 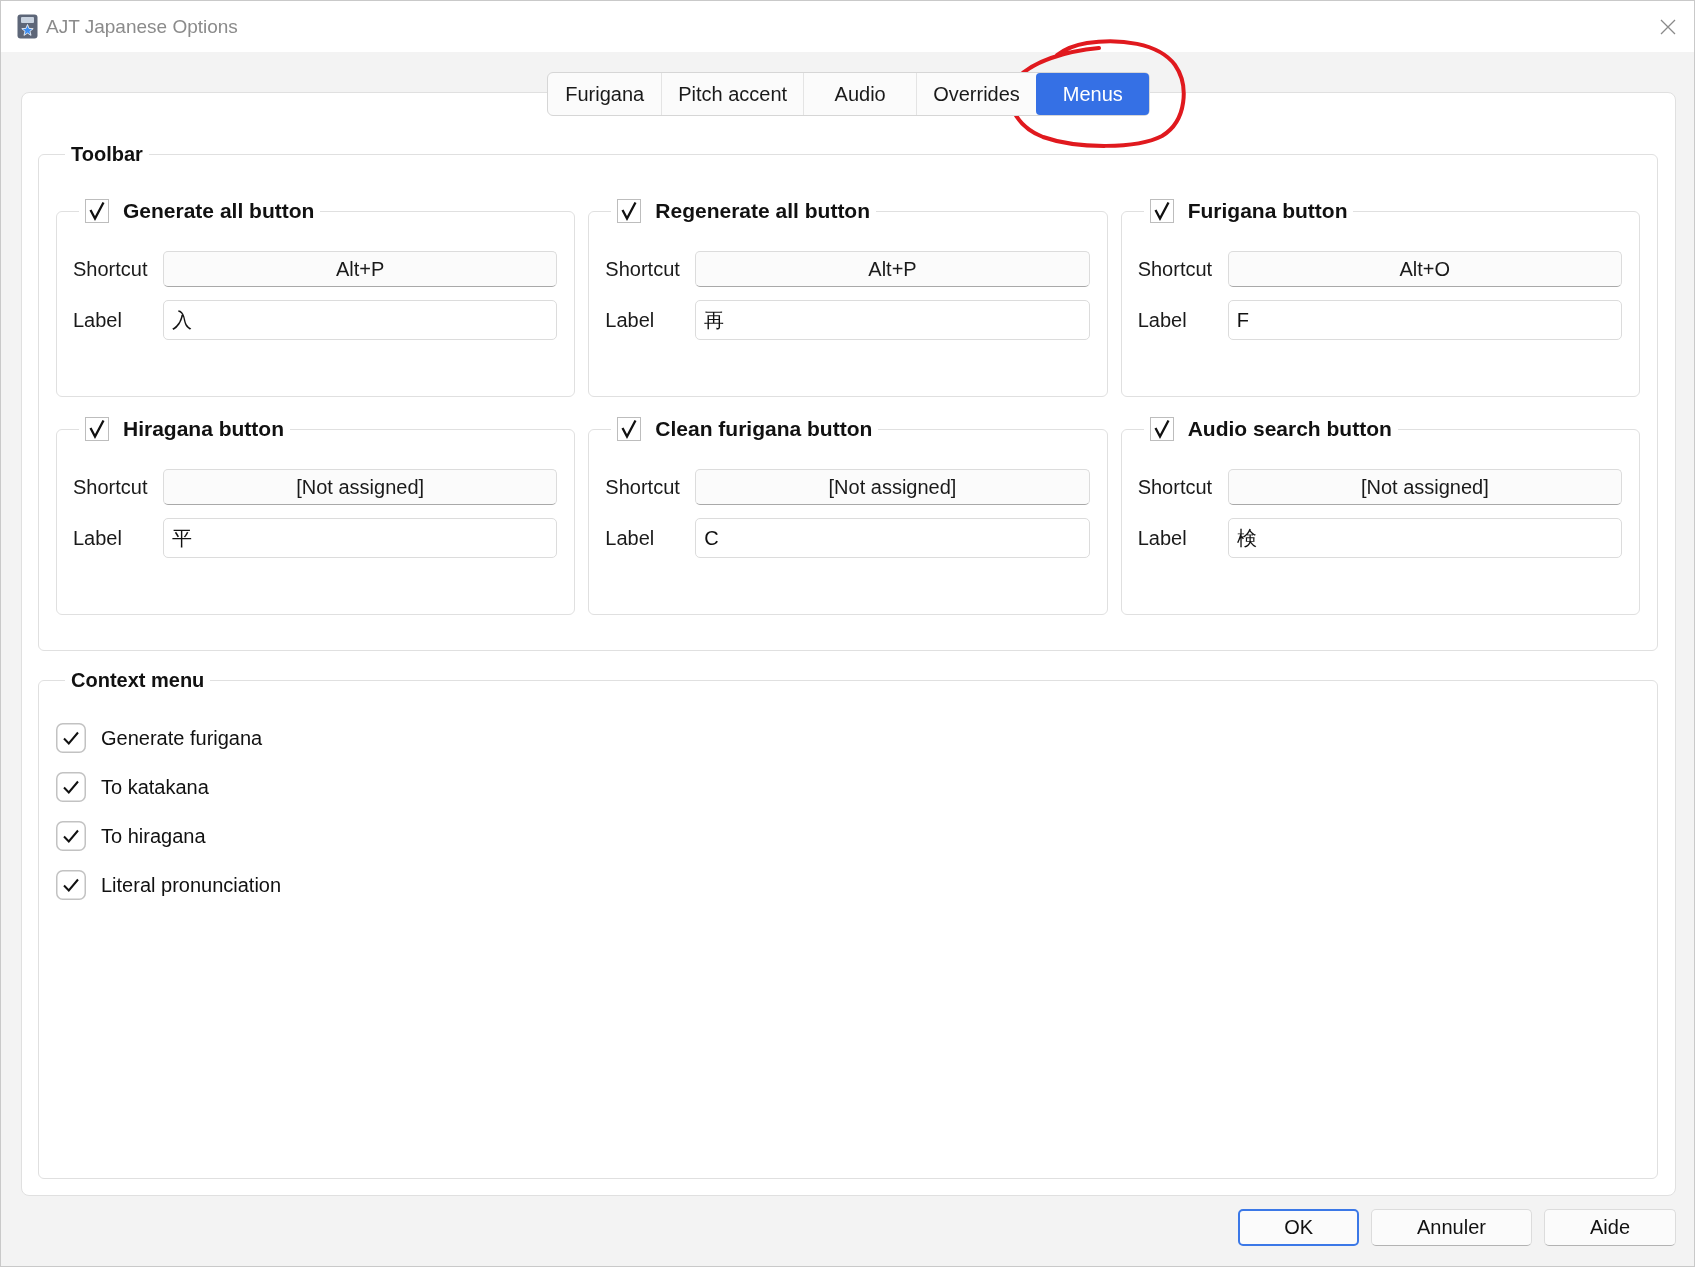 What do you see at coordinates (976, 94) in the screenshot?
I see `tab: Overrides` at bounding box center [976, 94].